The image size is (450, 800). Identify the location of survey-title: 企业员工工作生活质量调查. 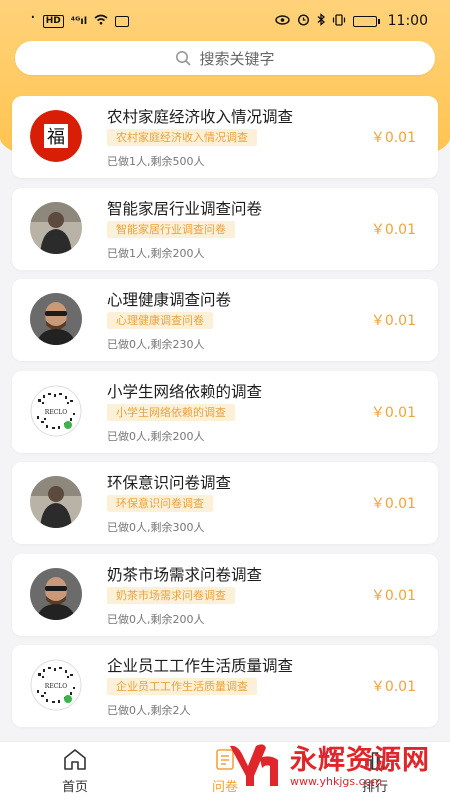
(200, 666).